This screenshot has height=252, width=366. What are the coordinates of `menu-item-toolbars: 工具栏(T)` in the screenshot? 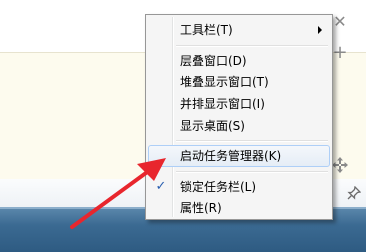 It's located at (239, 30).